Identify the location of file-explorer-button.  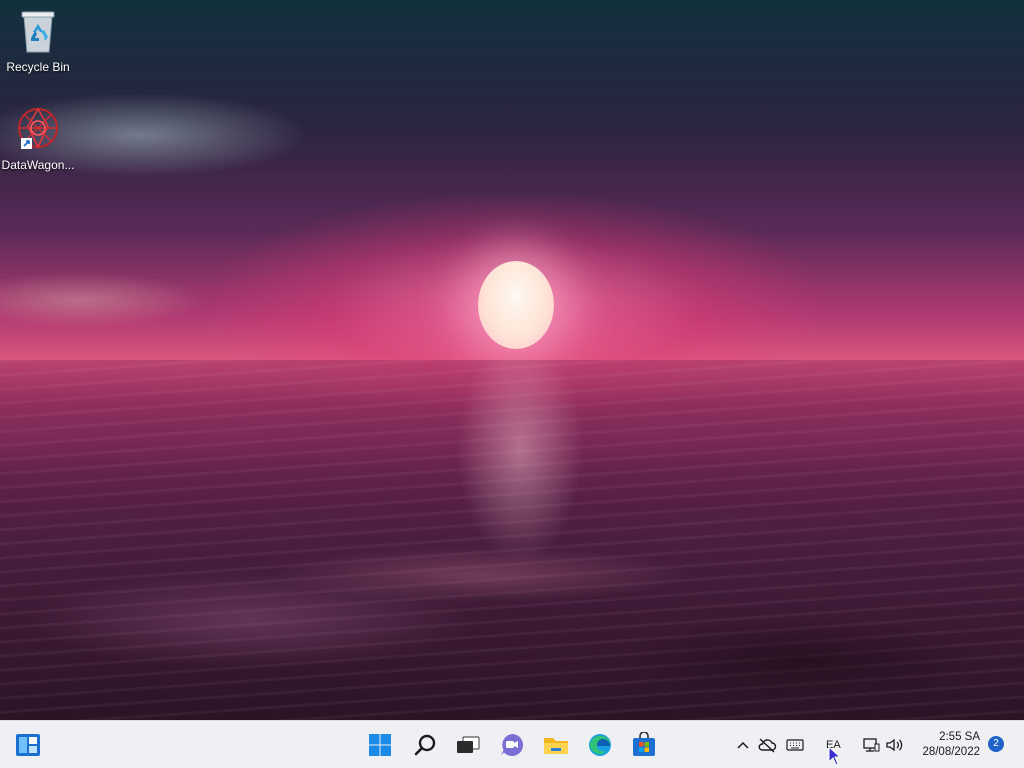
(556, 745).